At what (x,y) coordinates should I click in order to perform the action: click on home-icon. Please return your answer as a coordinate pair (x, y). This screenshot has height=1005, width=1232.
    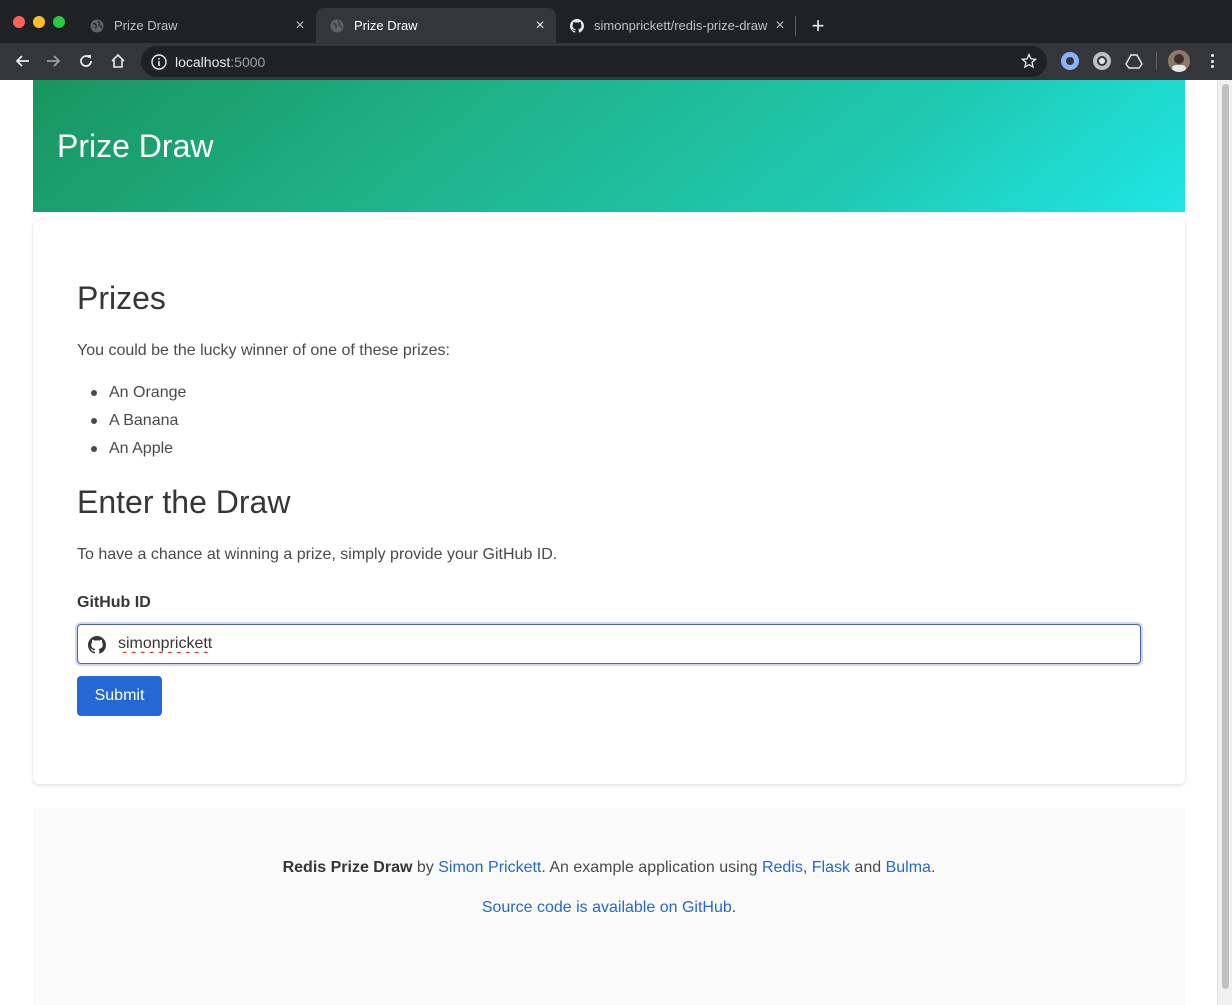
    Looking at the image, I should click on (118, 61).